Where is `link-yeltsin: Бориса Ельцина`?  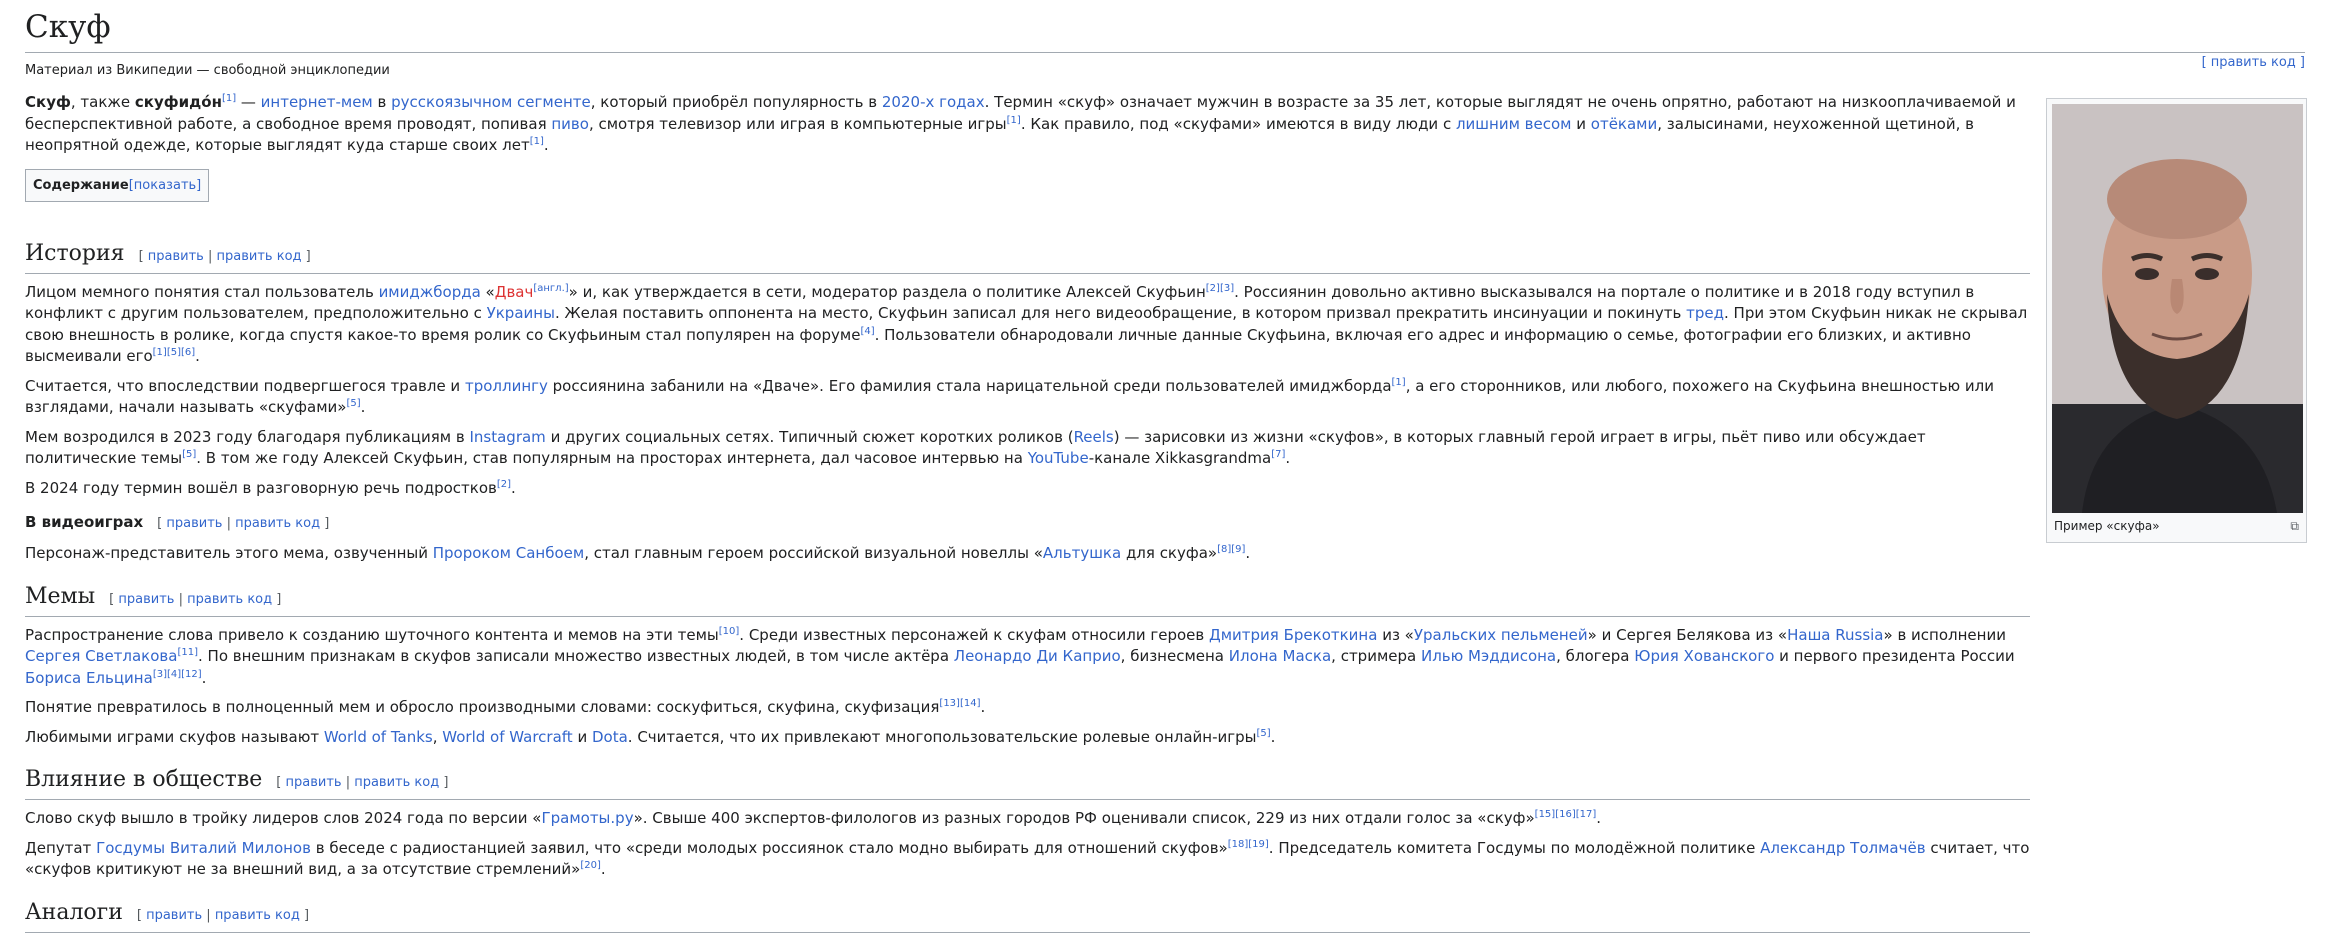 link-yeltsin: Бориса Ельцина is located at coordinates (89, 678).